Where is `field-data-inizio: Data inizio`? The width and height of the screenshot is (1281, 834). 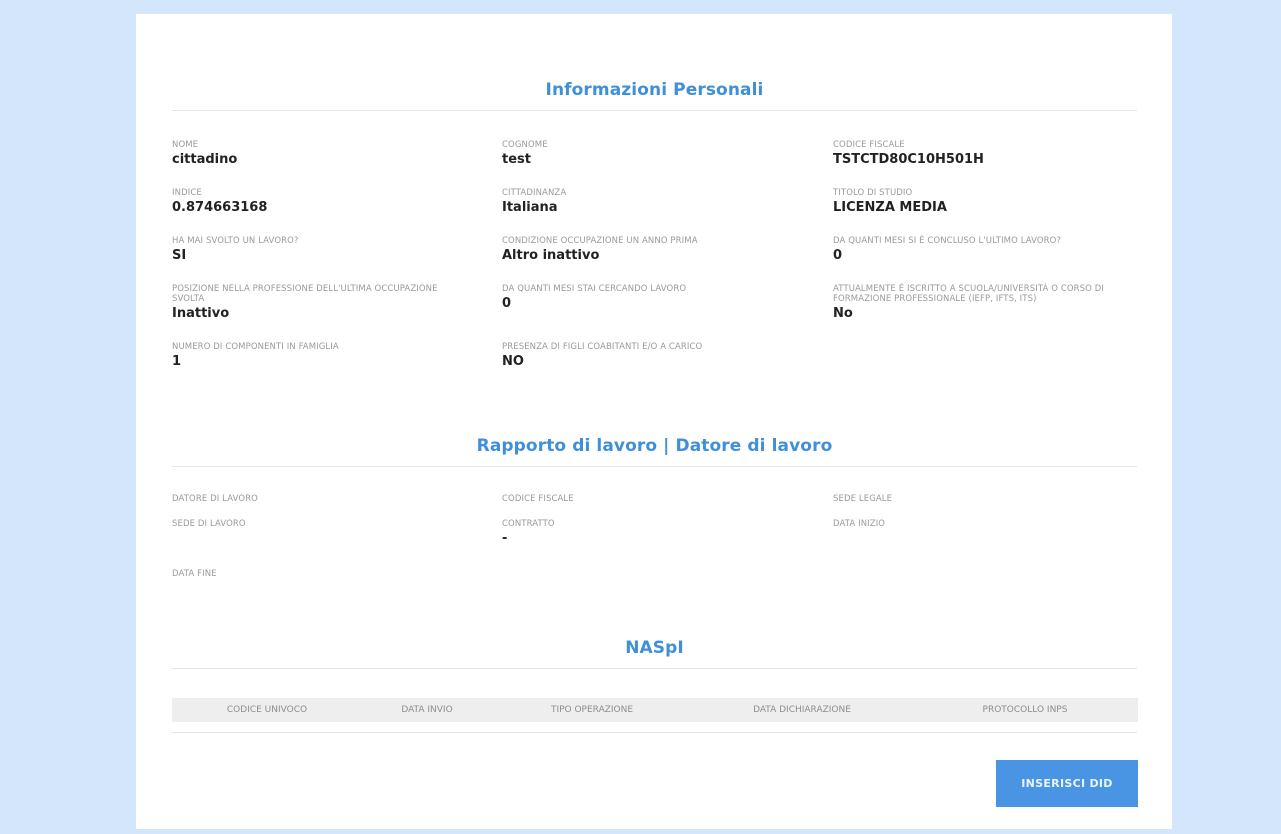
field-data-inizio: Data inizio is located at coordinates (983, 525).